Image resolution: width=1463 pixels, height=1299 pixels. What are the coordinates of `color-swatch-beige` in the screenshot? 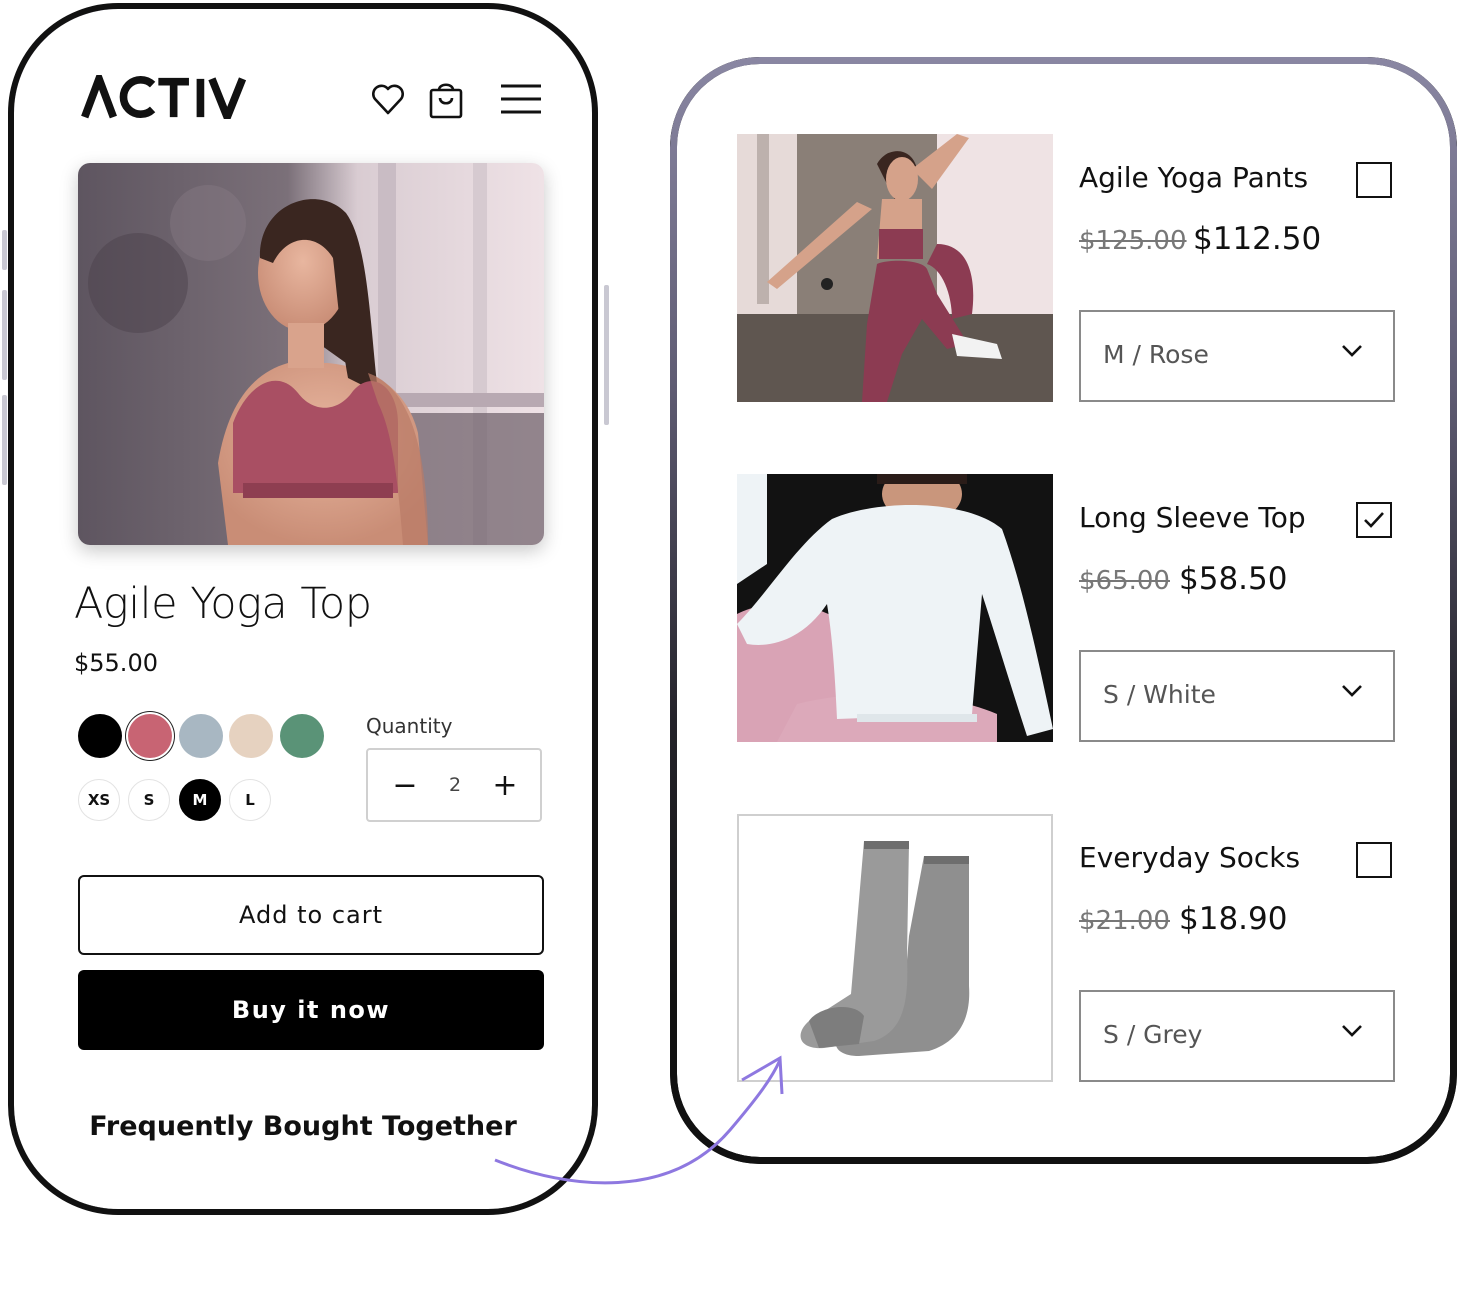 It's located at (251, 736).